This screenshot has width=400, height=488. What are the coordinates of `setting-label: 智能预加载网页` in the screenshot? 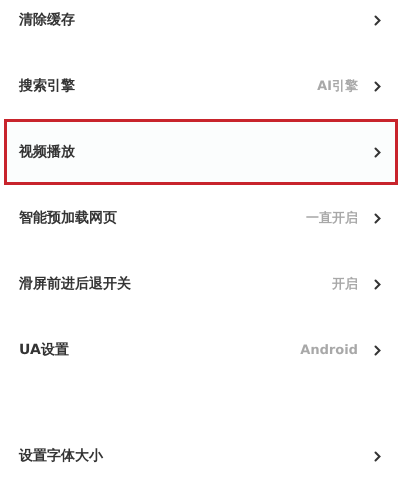 It's located at (68, 218).